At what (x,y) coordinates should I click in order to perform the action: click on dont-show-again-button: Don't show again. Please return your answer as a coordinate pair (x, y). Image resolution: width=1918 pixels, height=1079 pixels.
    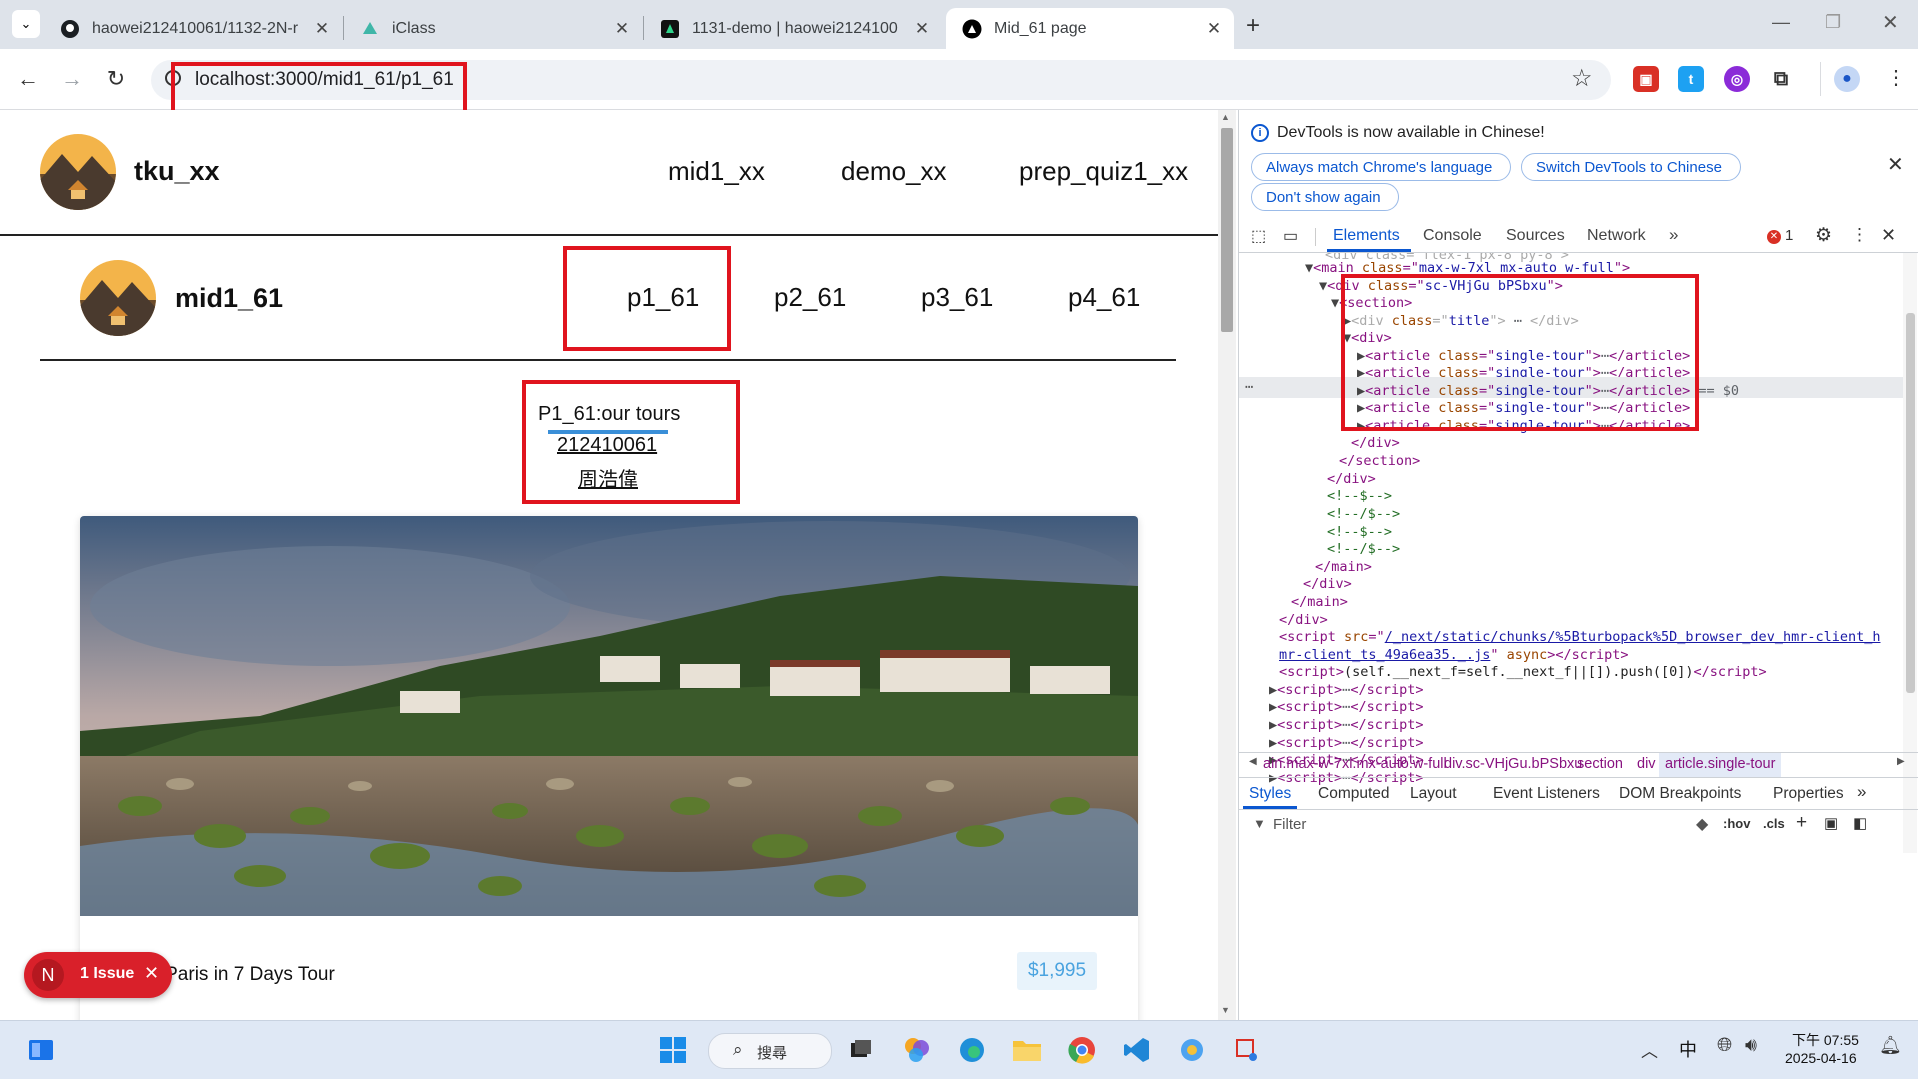
    Looking at the image, I should click on (1325, 197).